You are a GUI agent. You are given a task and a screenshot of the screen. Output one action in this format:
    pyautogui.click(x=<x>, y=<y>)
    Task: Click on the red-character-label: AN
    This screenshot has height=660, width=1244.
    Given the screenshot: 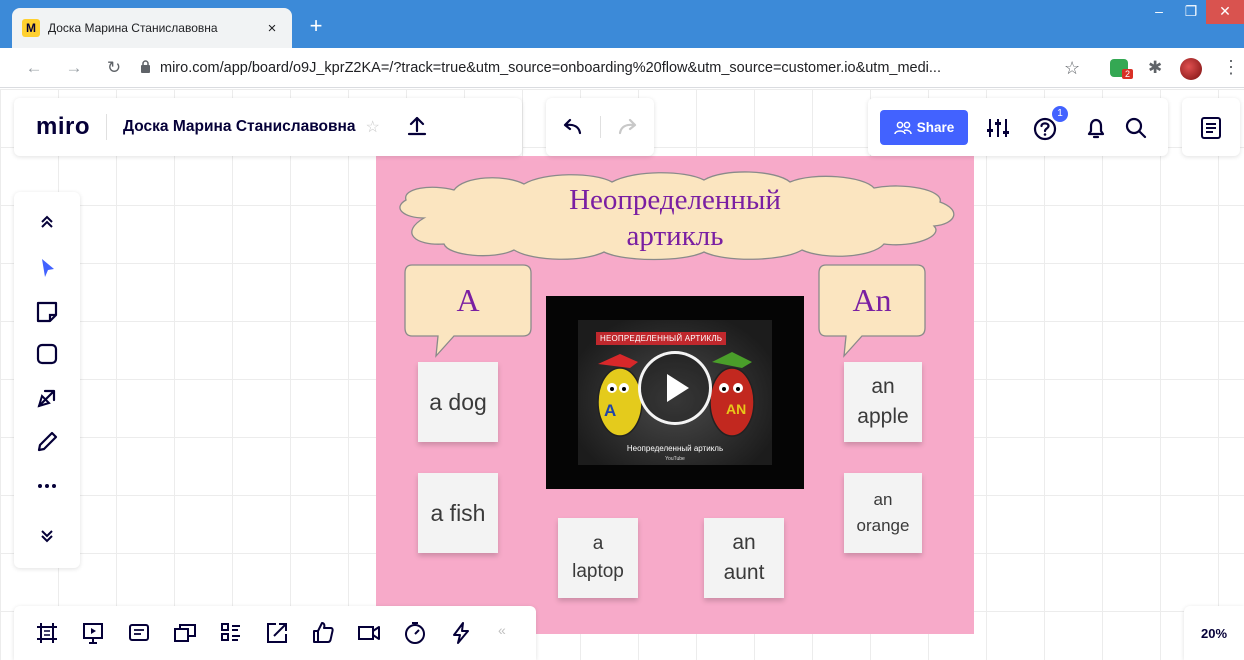 What is the action you would take?
    pyautogui.click(x=736, y=409)
    